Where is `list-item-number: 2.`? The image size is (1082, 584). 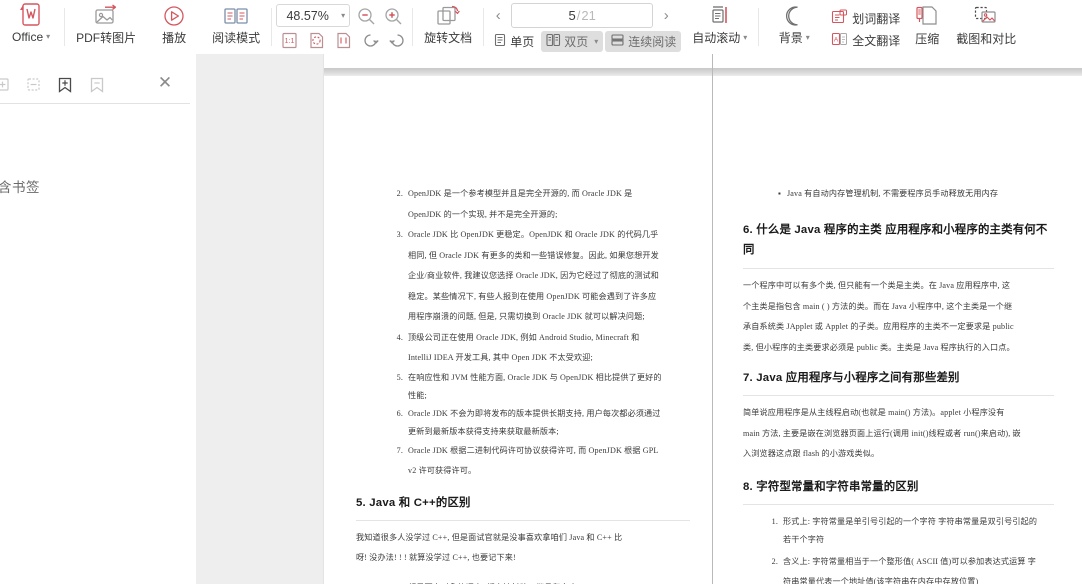 list-item-number: 2. is located at coordinates (774, 561).